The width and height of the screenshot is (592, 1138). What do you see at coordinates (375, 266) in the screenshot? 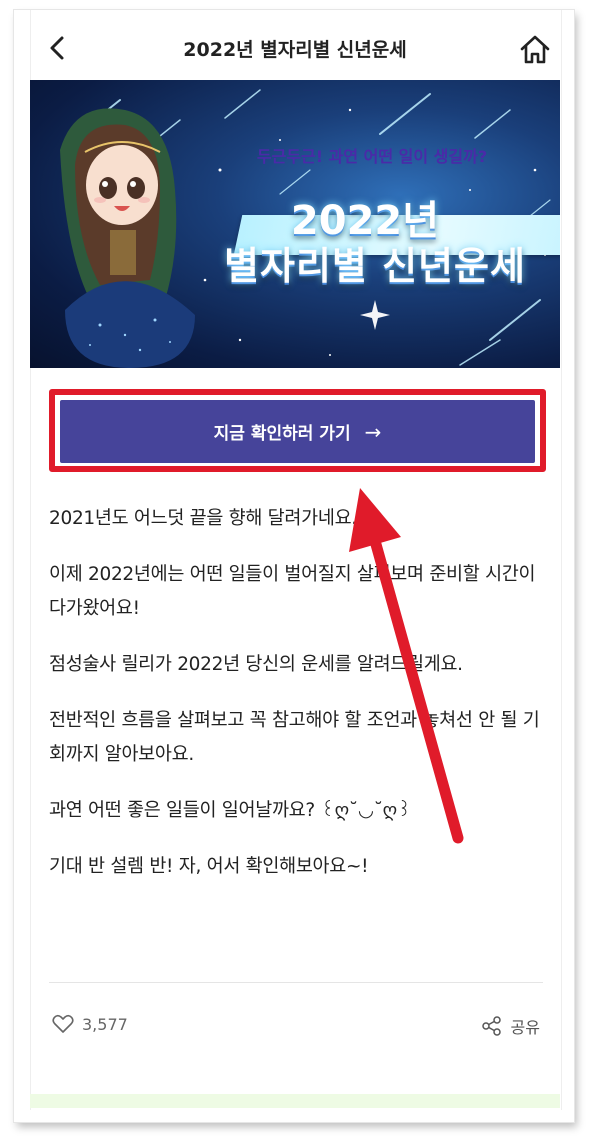
I see `banner-title: 별자리별 신년운세` at bounding box center [375, 266].